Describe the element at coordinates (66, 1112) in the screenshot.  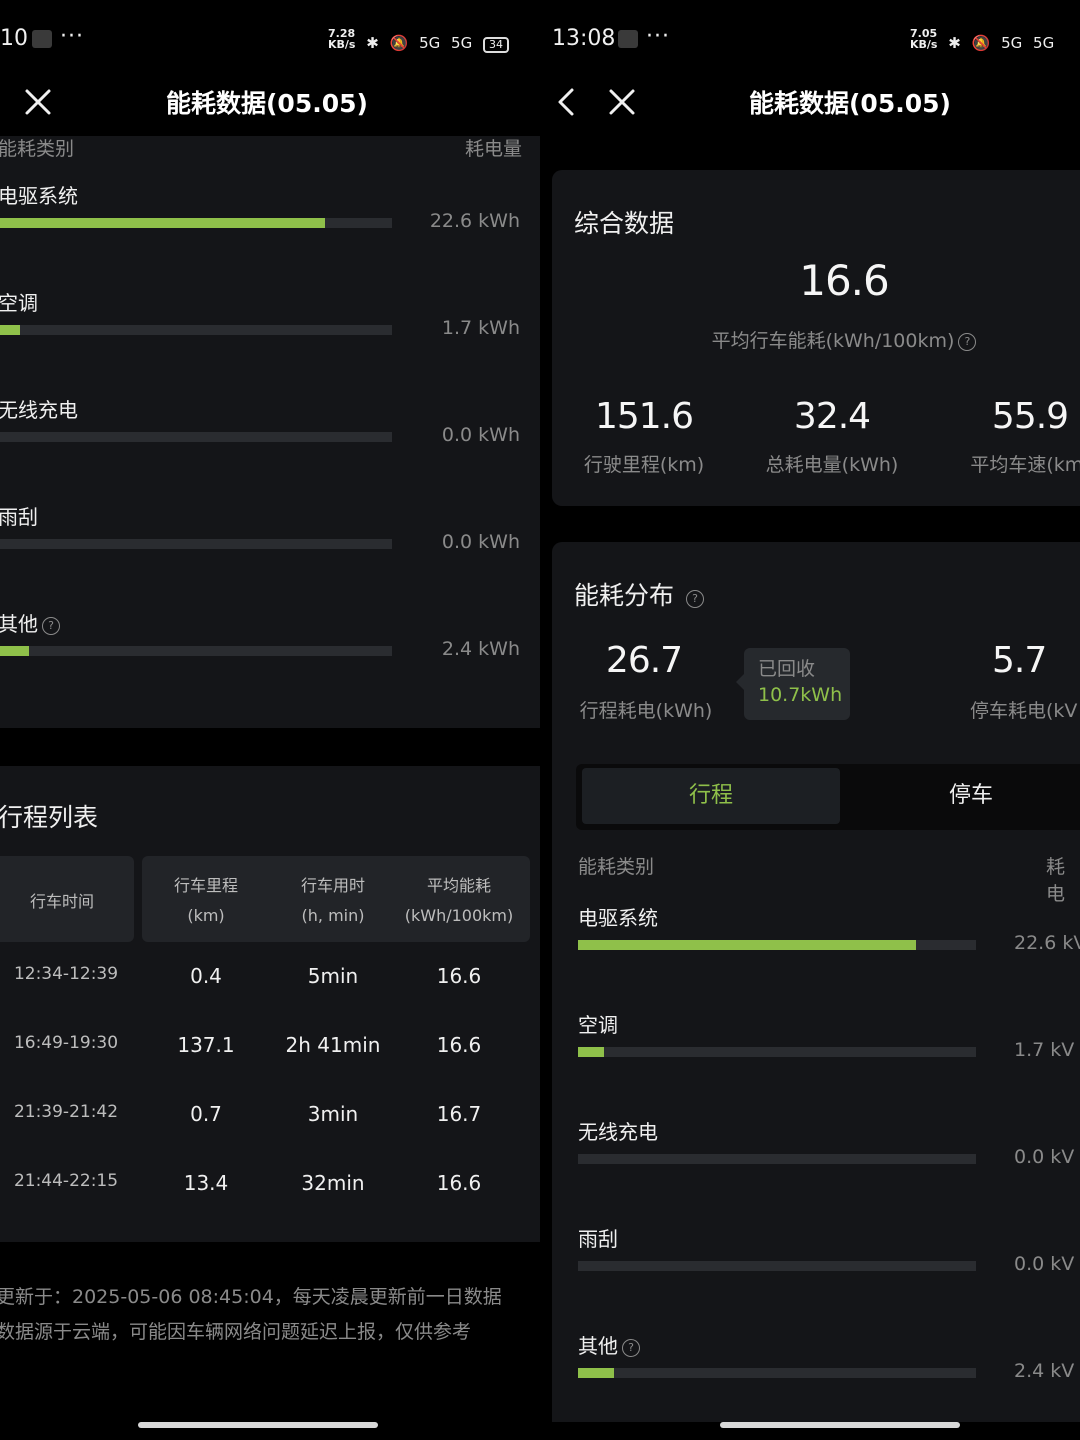
I see `trip-cell: 21:39-21:42` at that location.